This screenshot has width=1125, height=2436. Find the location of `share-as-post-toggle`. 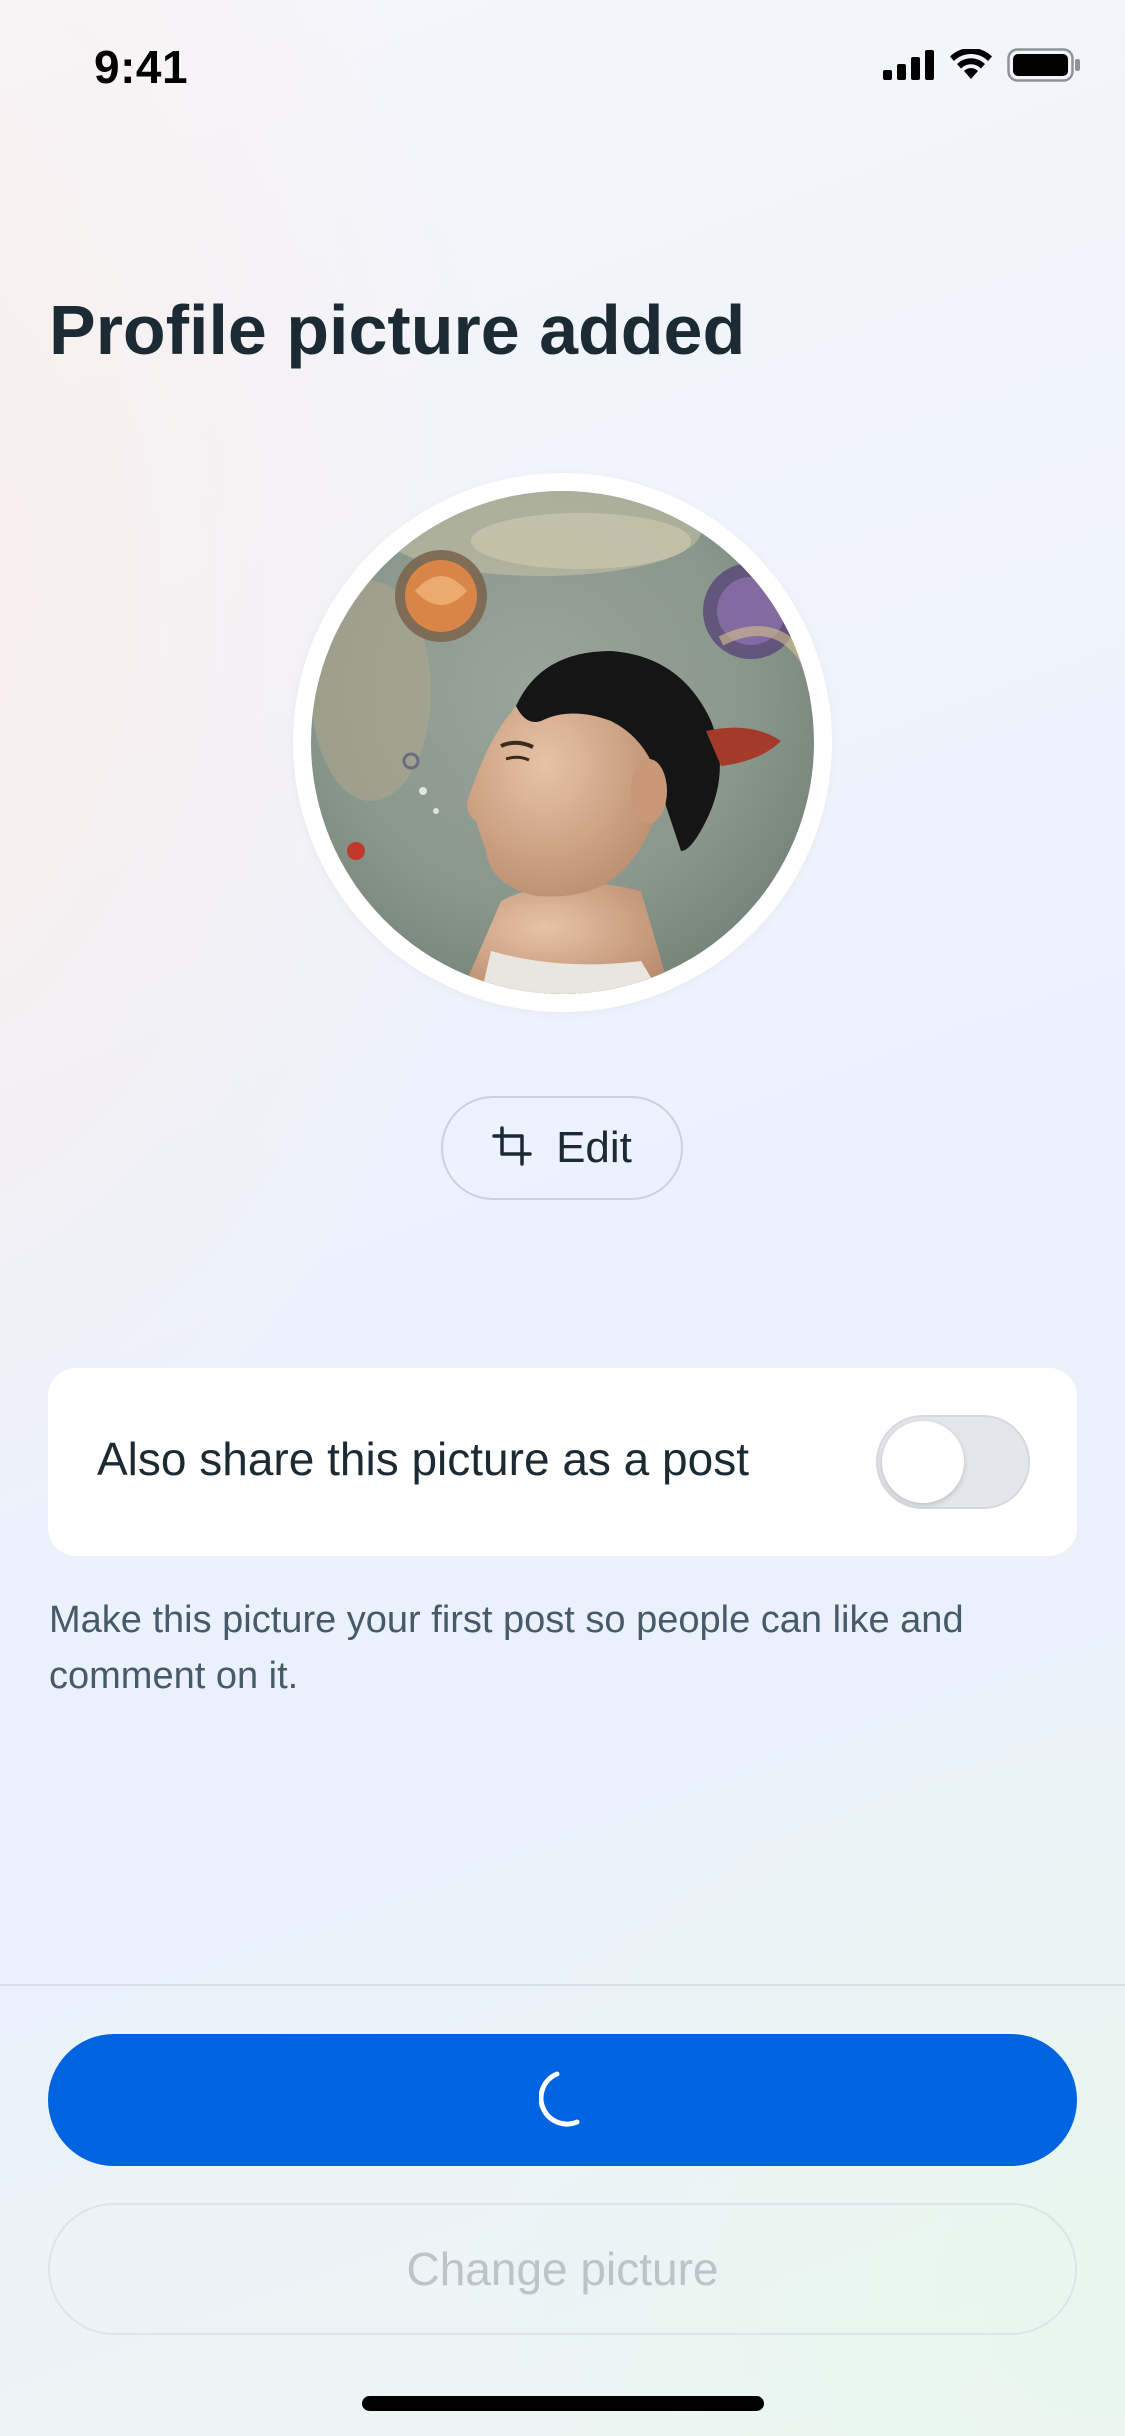

share-as-post-toggle is located at coordinates (953, 1462).